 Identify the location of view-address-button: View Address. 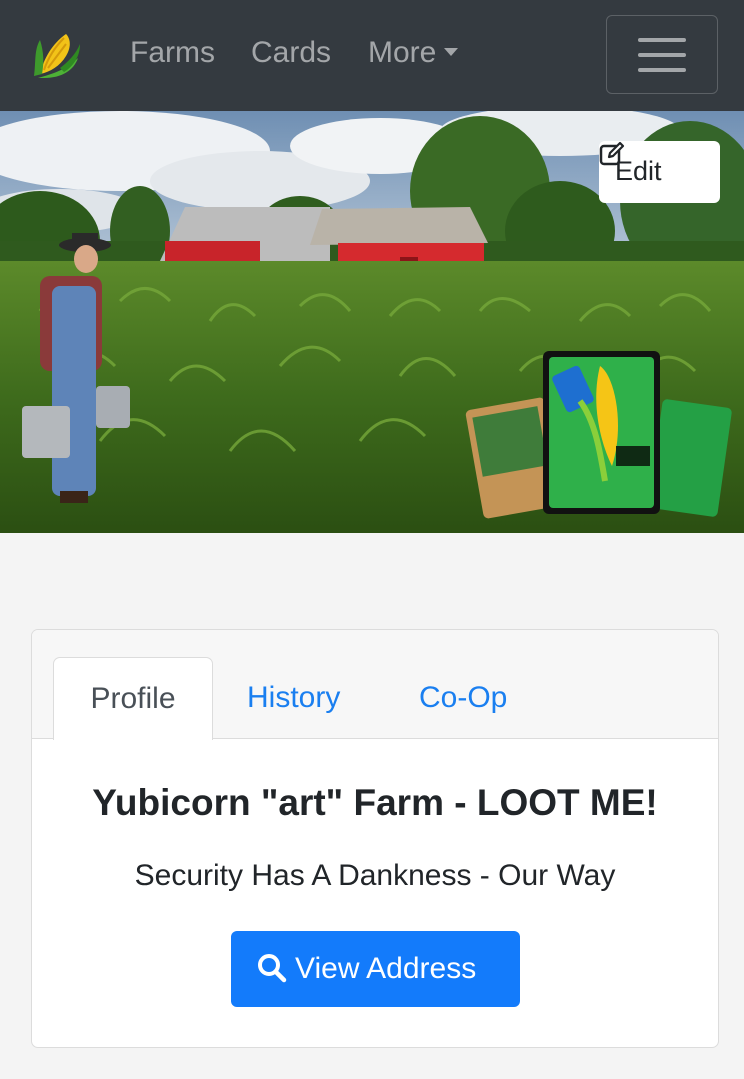
(375, 969).